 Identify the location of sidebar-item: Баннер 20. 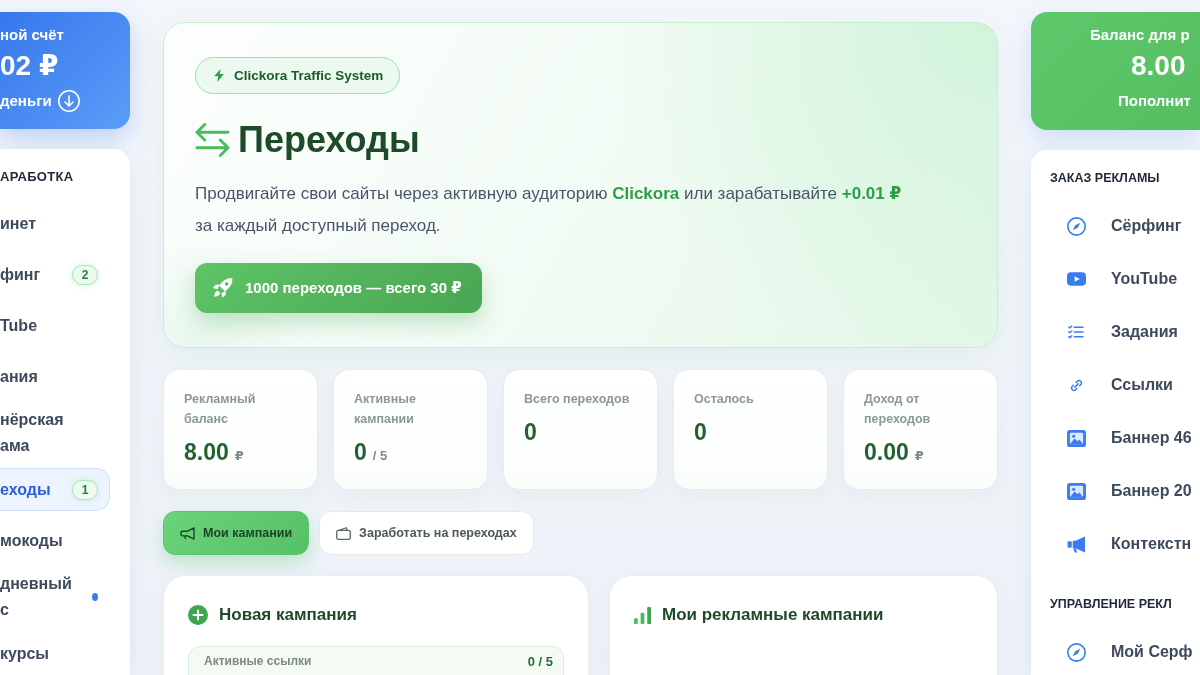
(1125, 491).